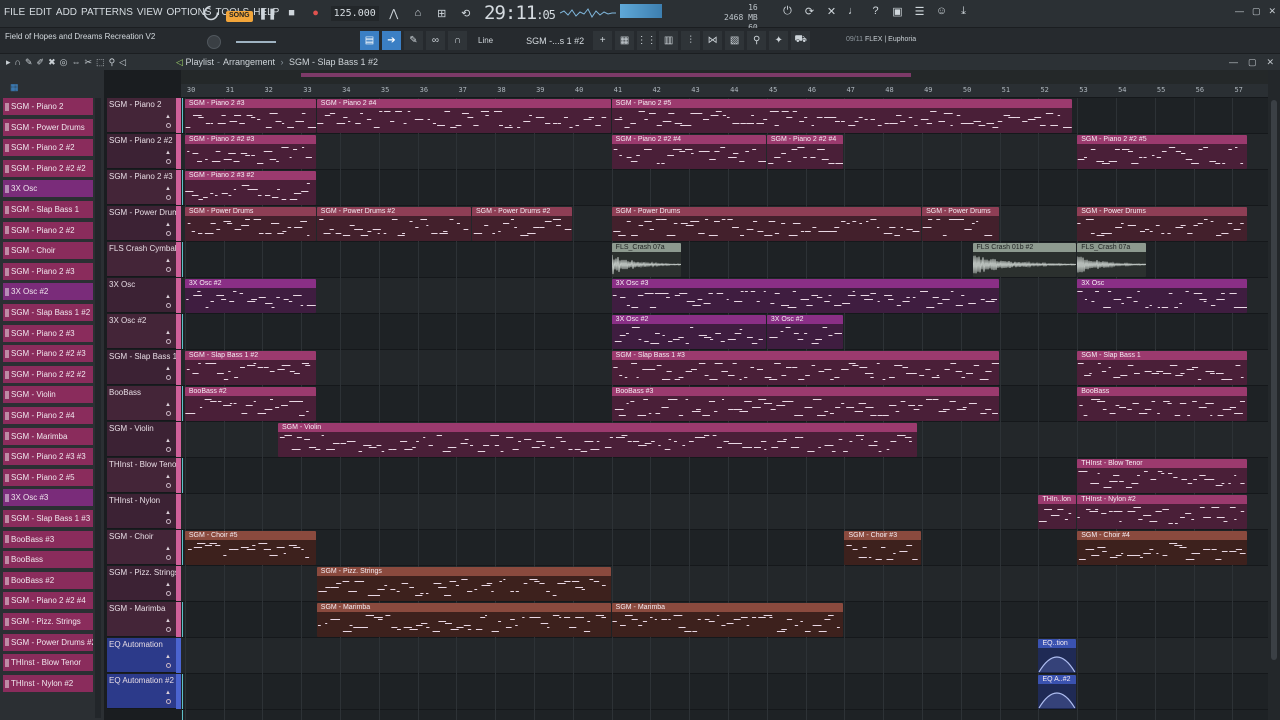  Describe the element at coordinates (141, 511) in the screenshot. I see `track-header: THInst - Nylon ▲` at that location.